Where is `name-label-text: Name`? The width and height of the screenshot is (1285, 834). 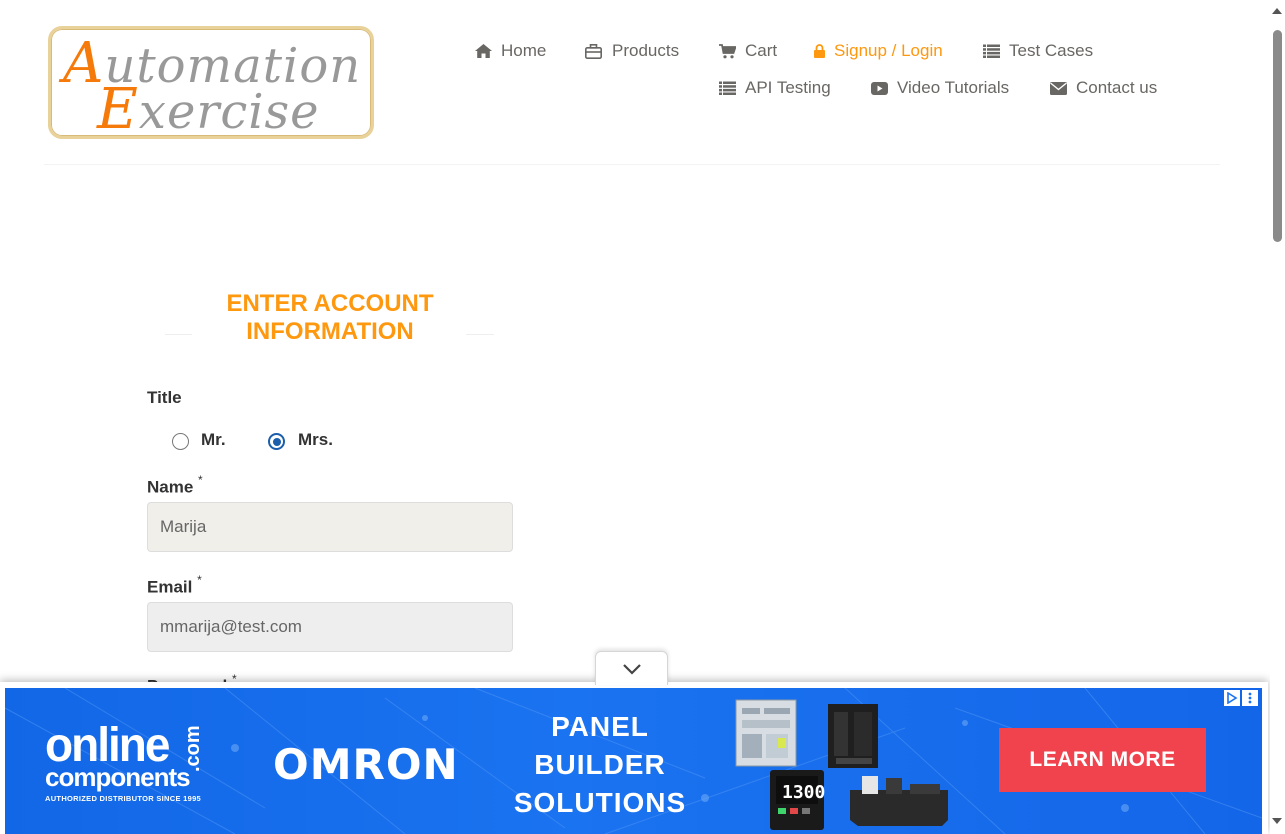 name-label-text: Name is located at coordinates (170, 487).